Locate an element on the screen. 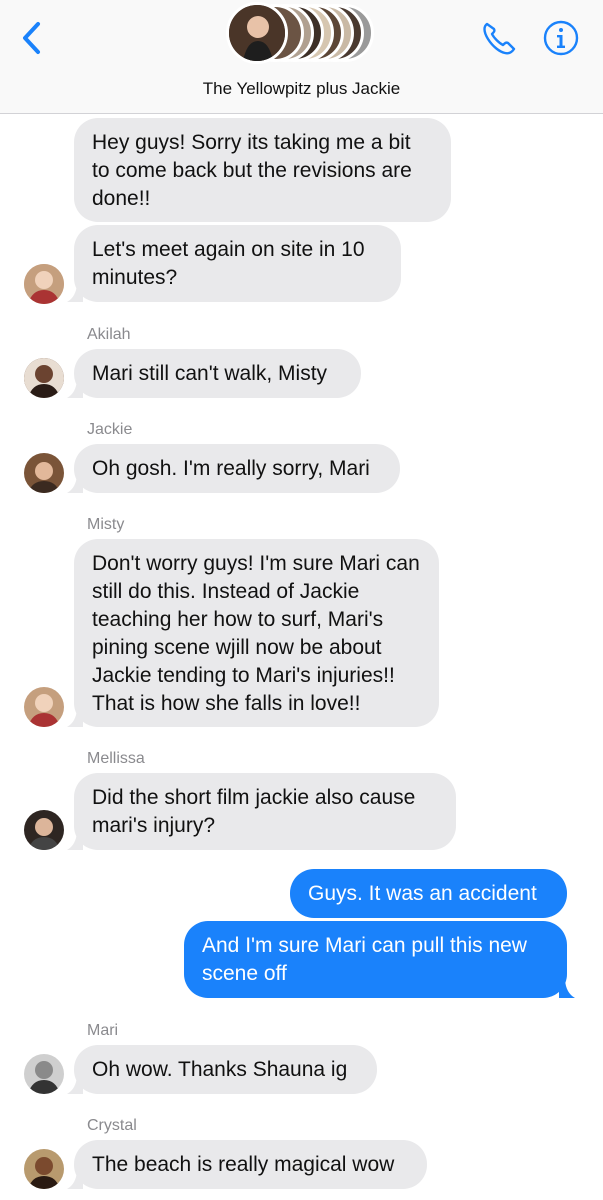 The height and width of the screenshot is (1200, 603). message-bubble: Mari still can't walk, Misty is located at coordinates (214, 373).